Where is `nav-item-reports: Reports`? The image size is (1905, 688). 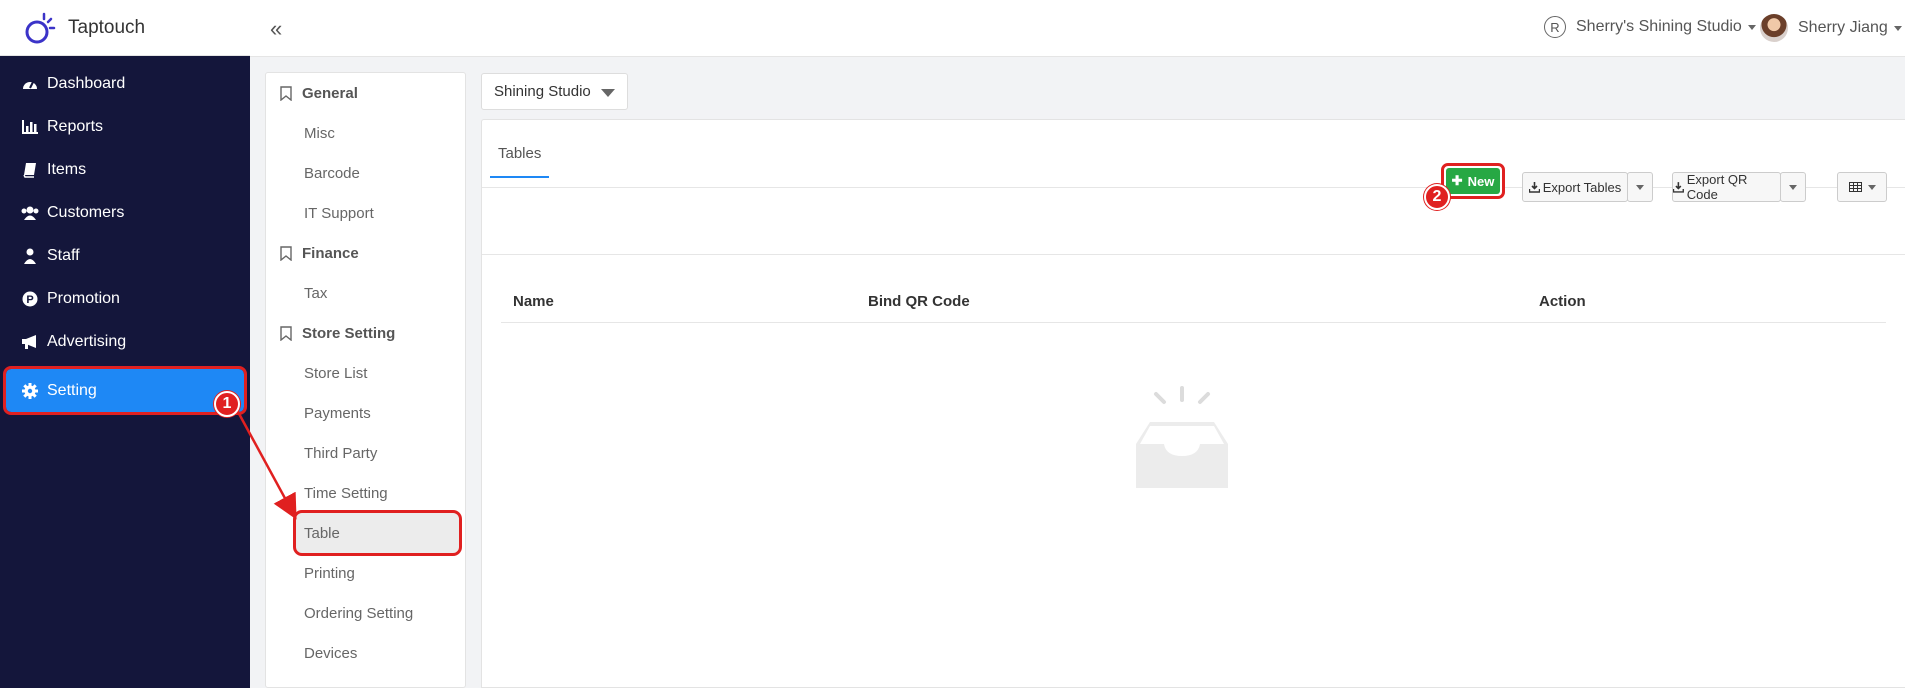
nav-item-reports: Reports is located at coordinates (125, 126).